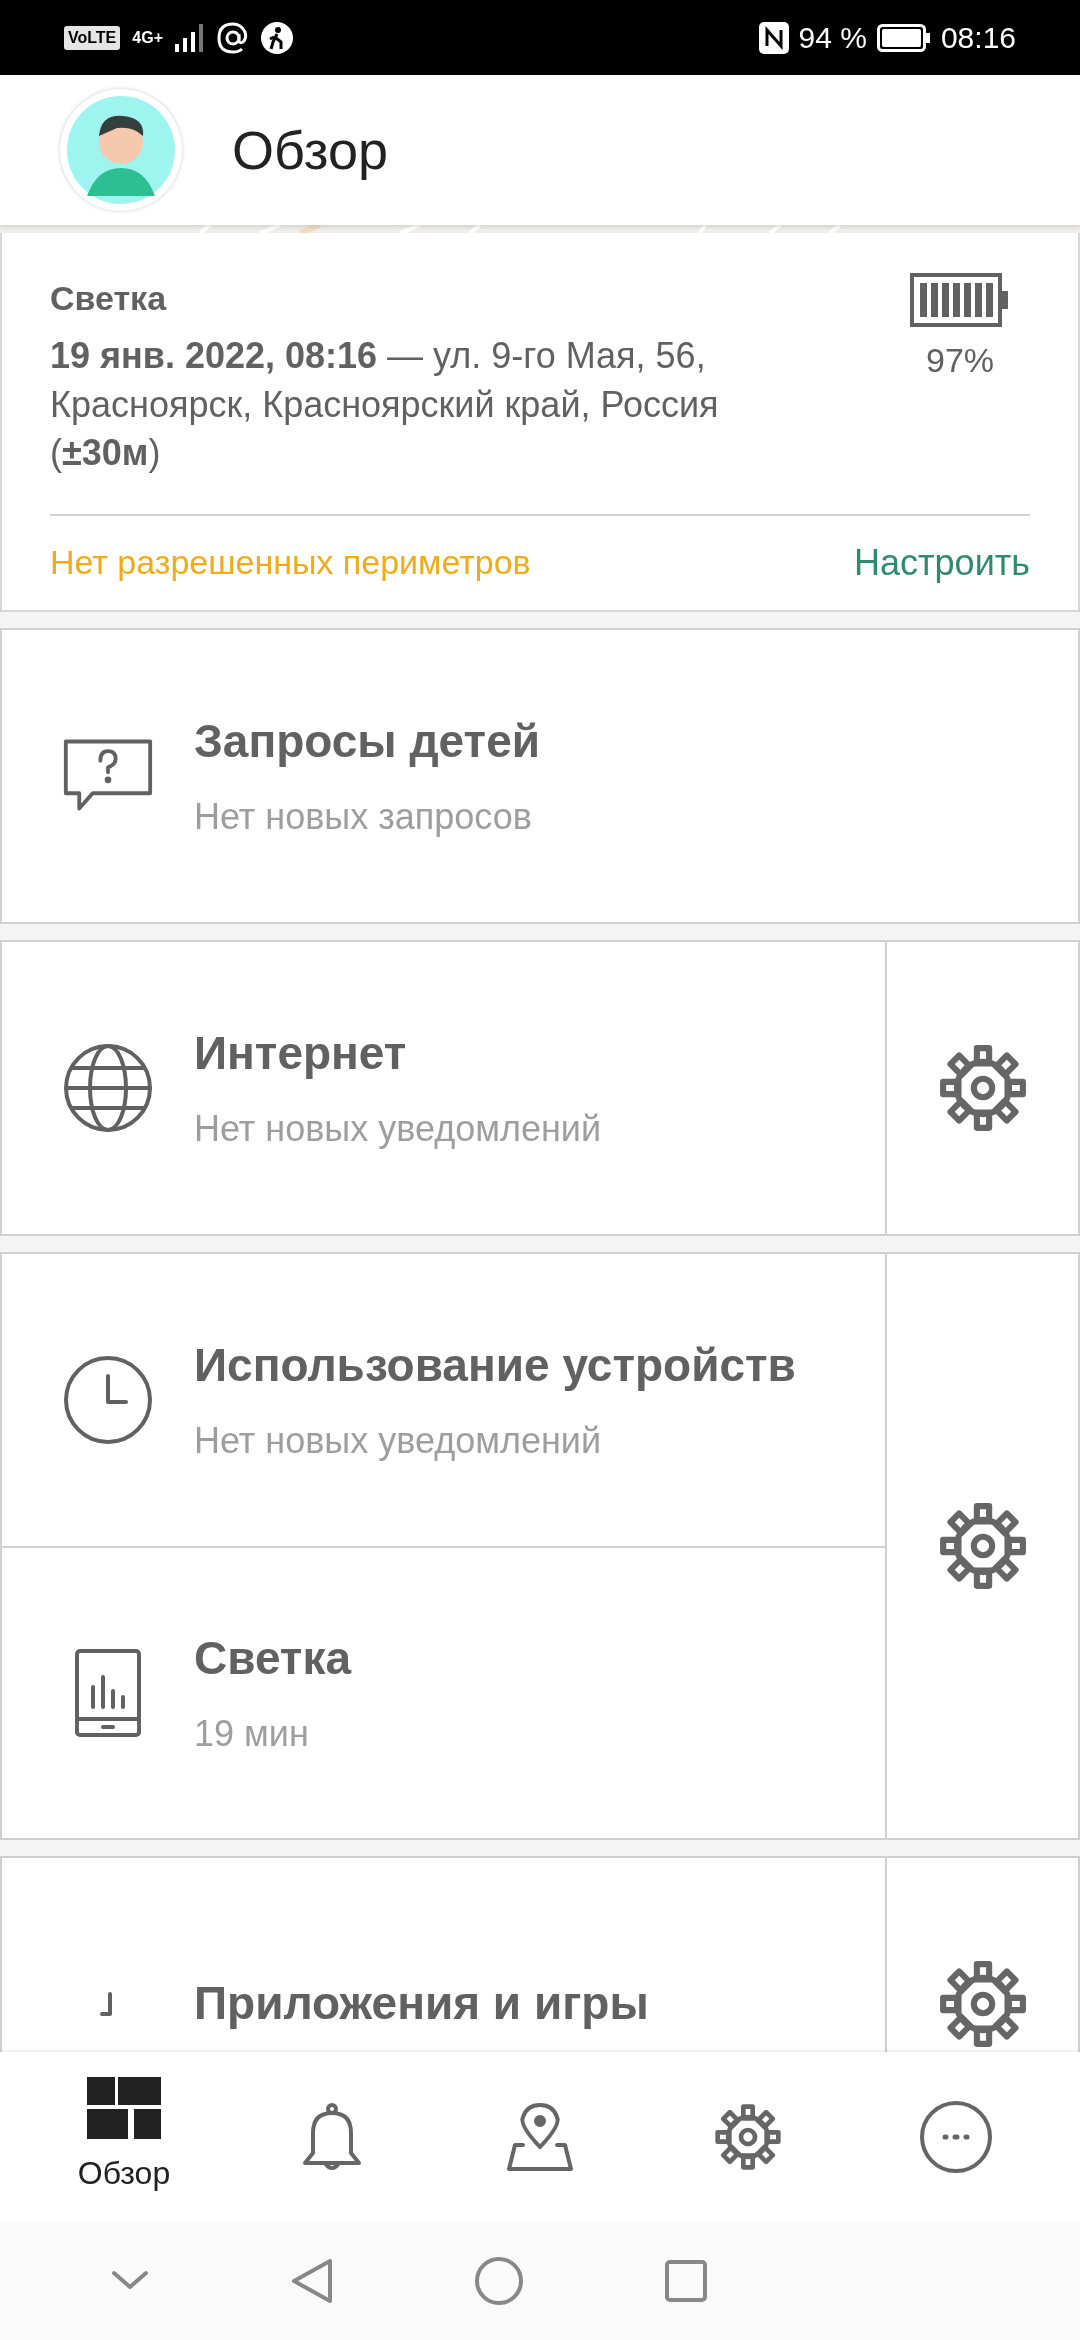  What do you see at coordinates (363, 817) in the screenshot?
I see `feature-subtitle: Нет новых запросов` at bounding box center [363, 817].